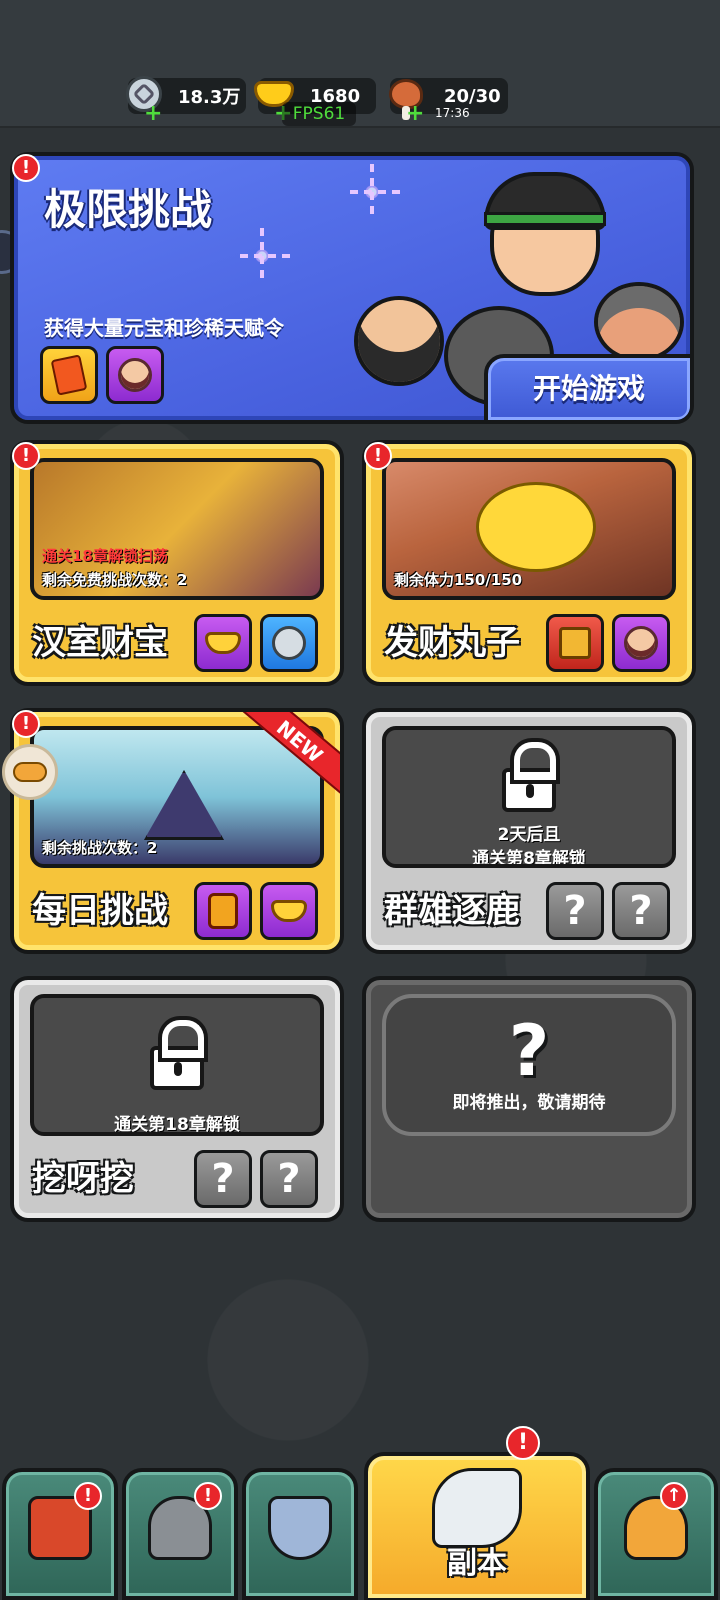 The height and width of the screenshot is (1600, 720). Describe the element at coordinates (100, 911) in the screenshot. I see `mode-name: 每日挑战` at that location.